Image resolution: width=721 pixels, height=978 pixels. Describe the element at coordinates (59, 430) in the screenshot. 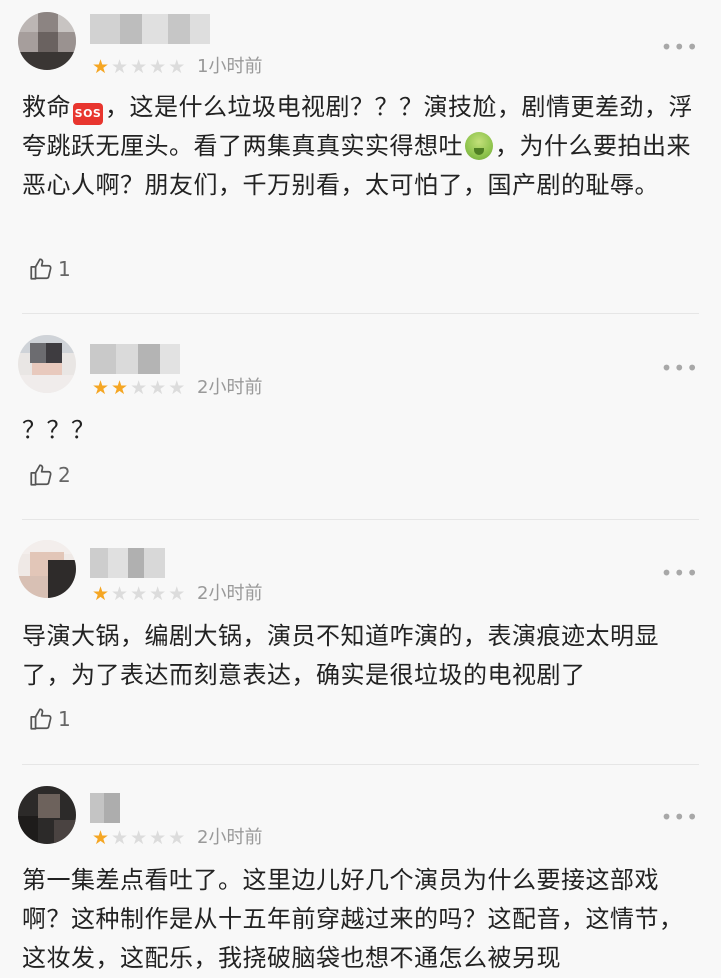

I see `review-text: ？？？` at that location.